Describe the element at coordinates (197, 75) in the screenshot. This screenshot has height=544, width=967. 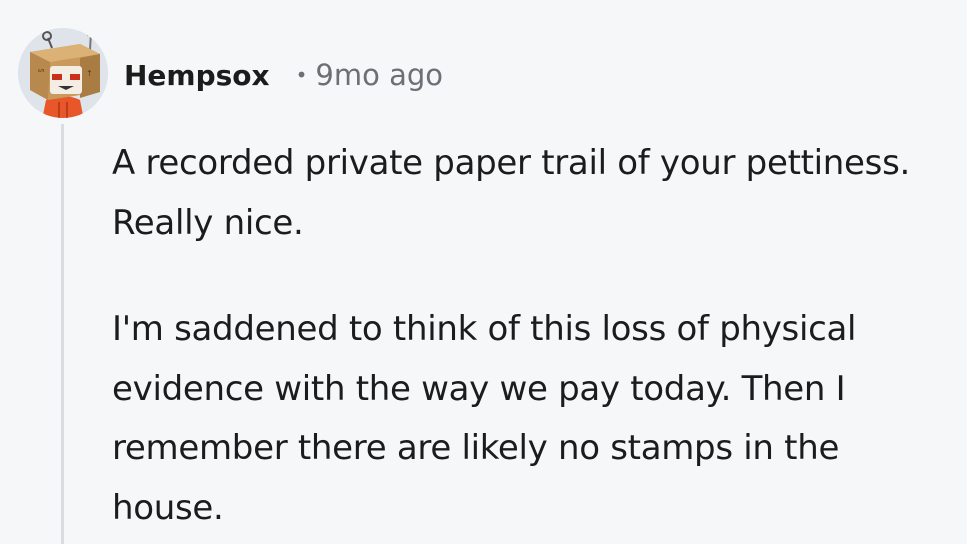
I see `author-name: Hempsox` at that location.